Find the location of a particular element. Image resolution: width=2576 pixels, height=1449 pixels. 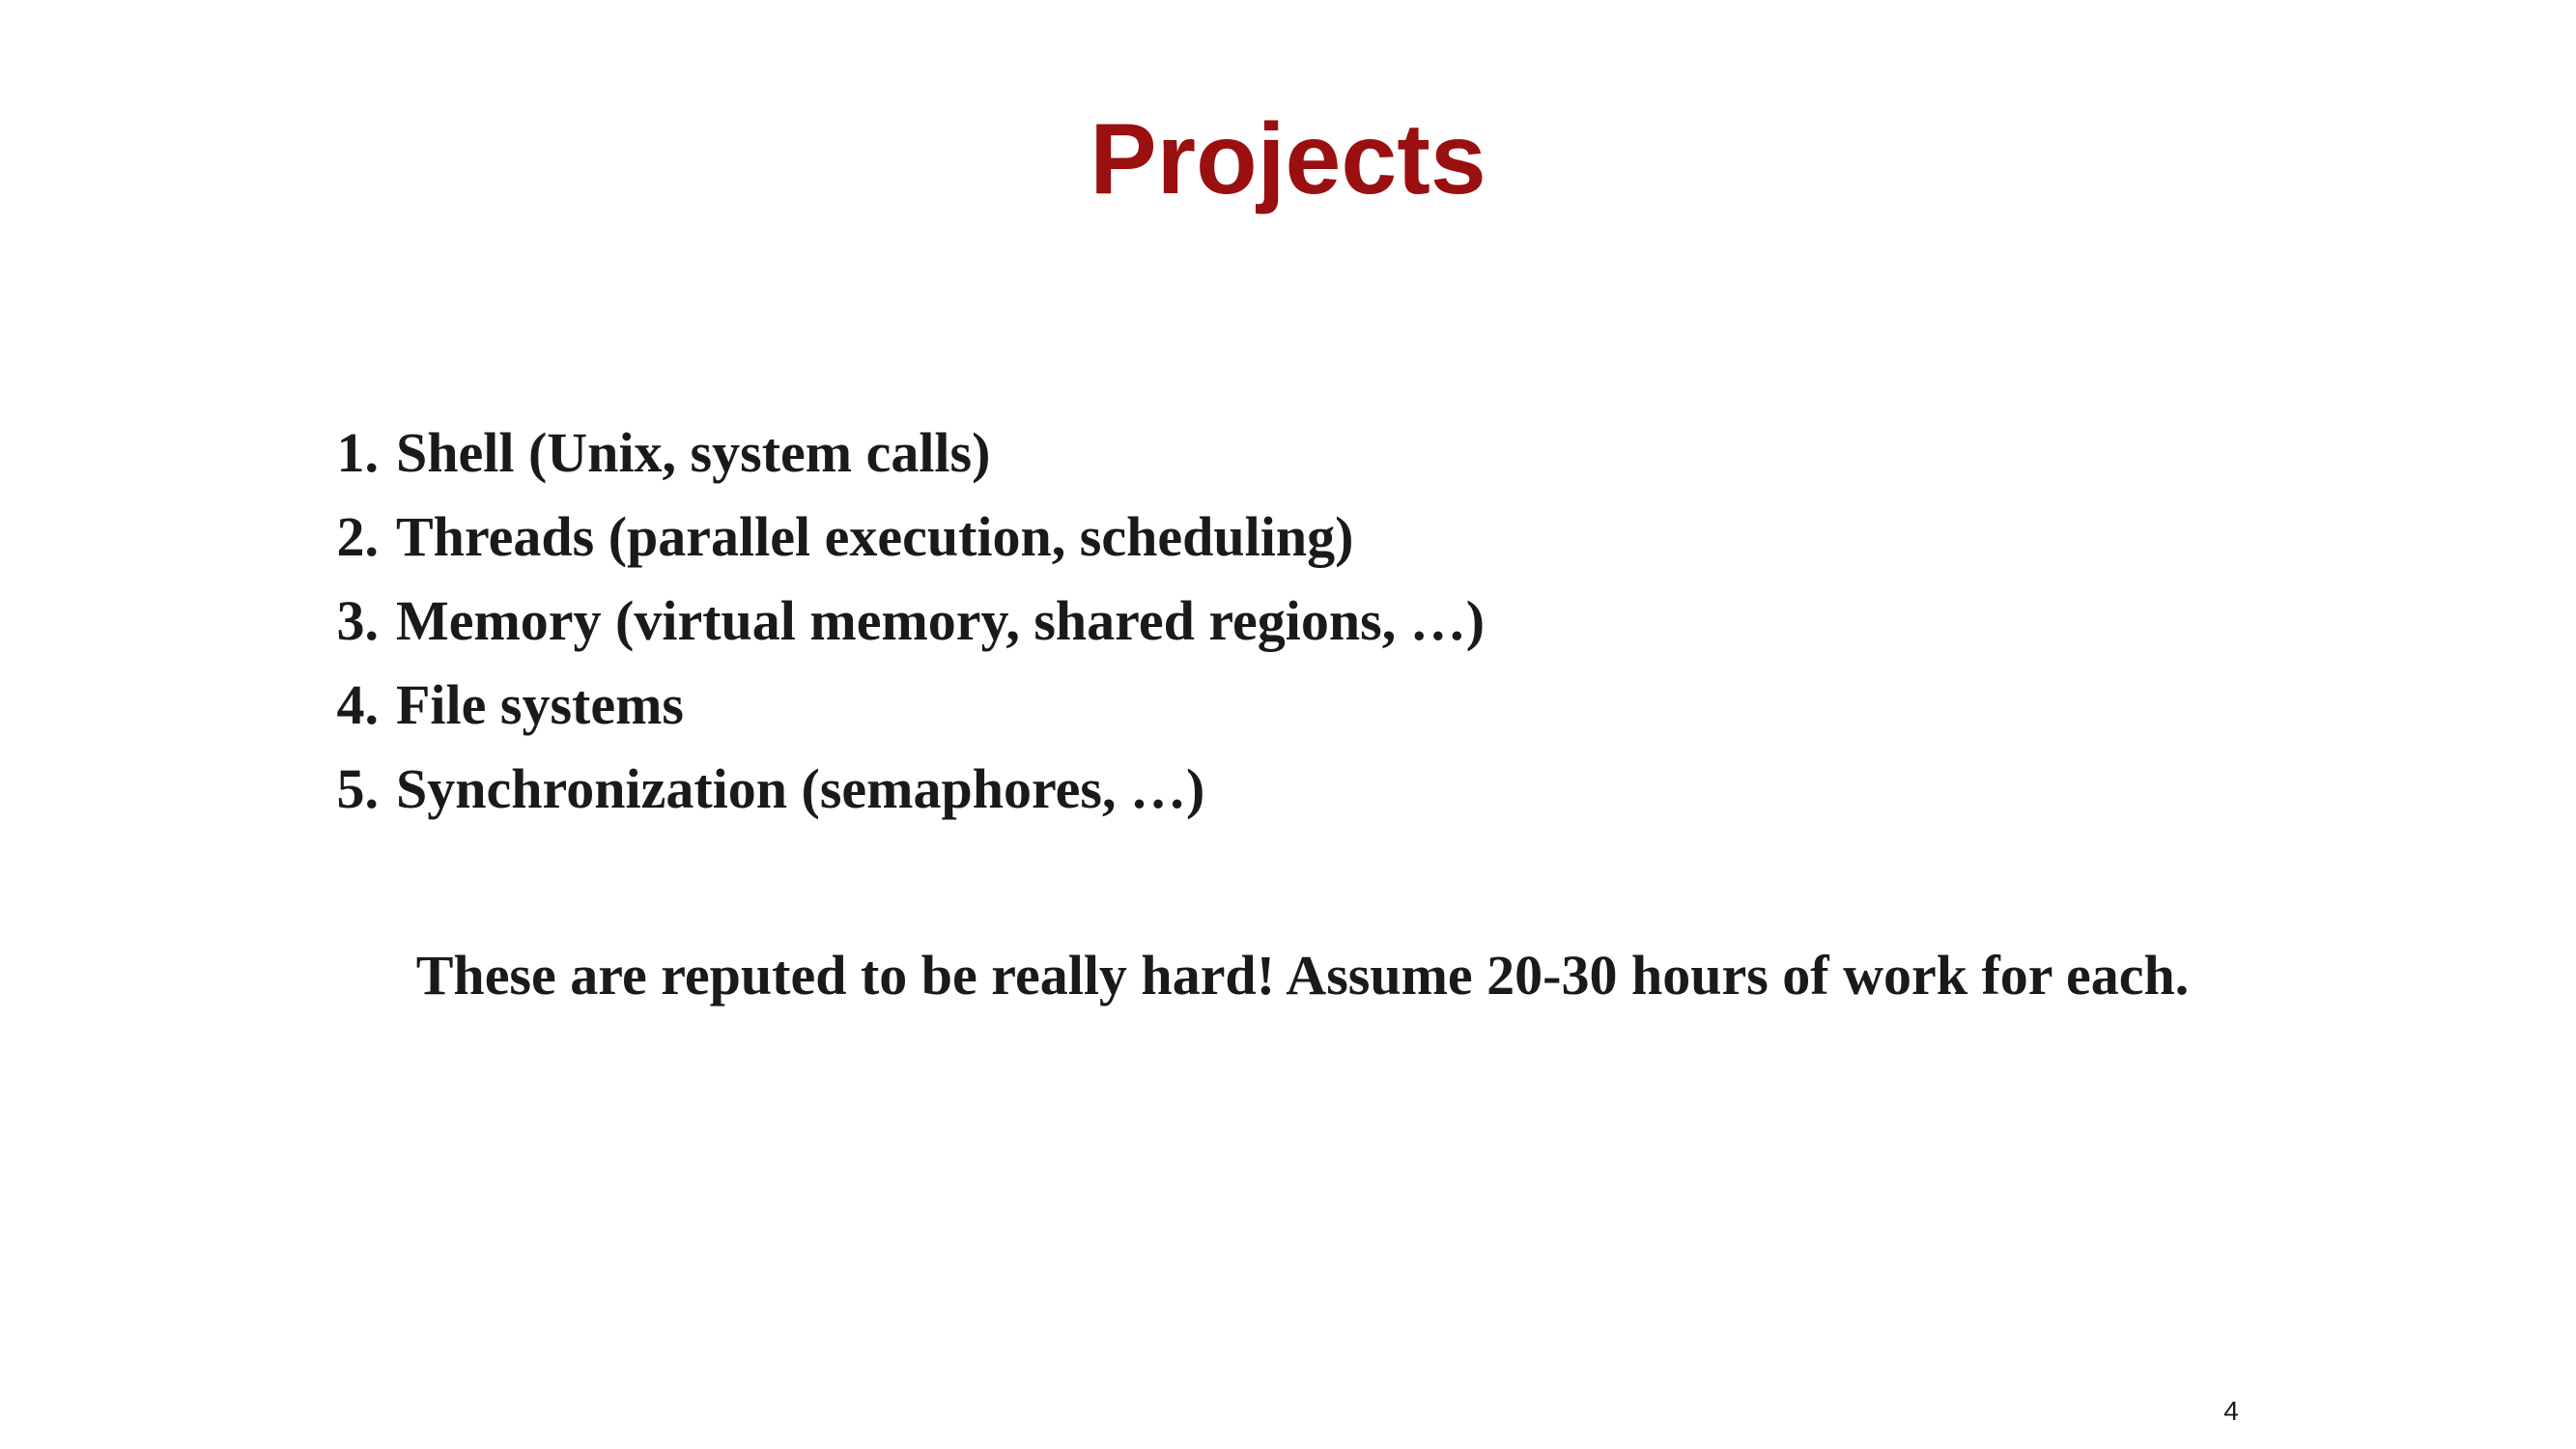

list-item-number: 3. is located at coordinates (358, 620).